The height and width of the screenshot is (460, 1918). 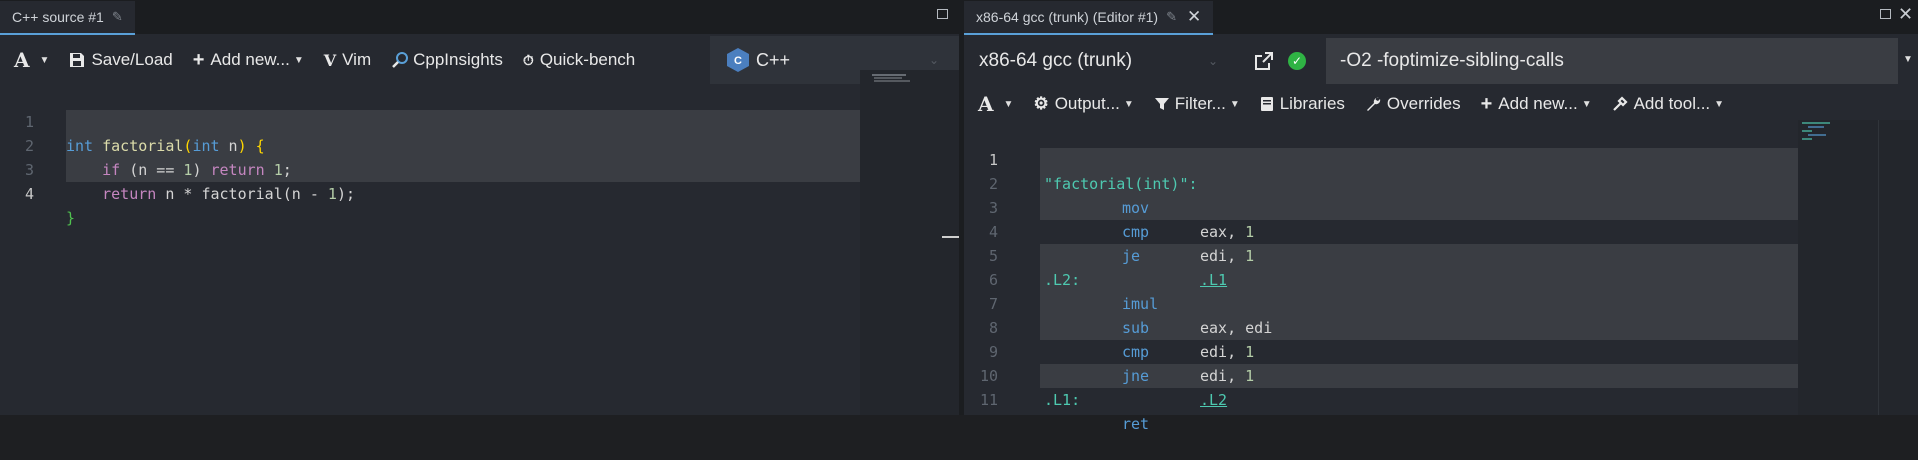 I want to click on filter-button: Filter... ▼, so click(x=1197, y=104).